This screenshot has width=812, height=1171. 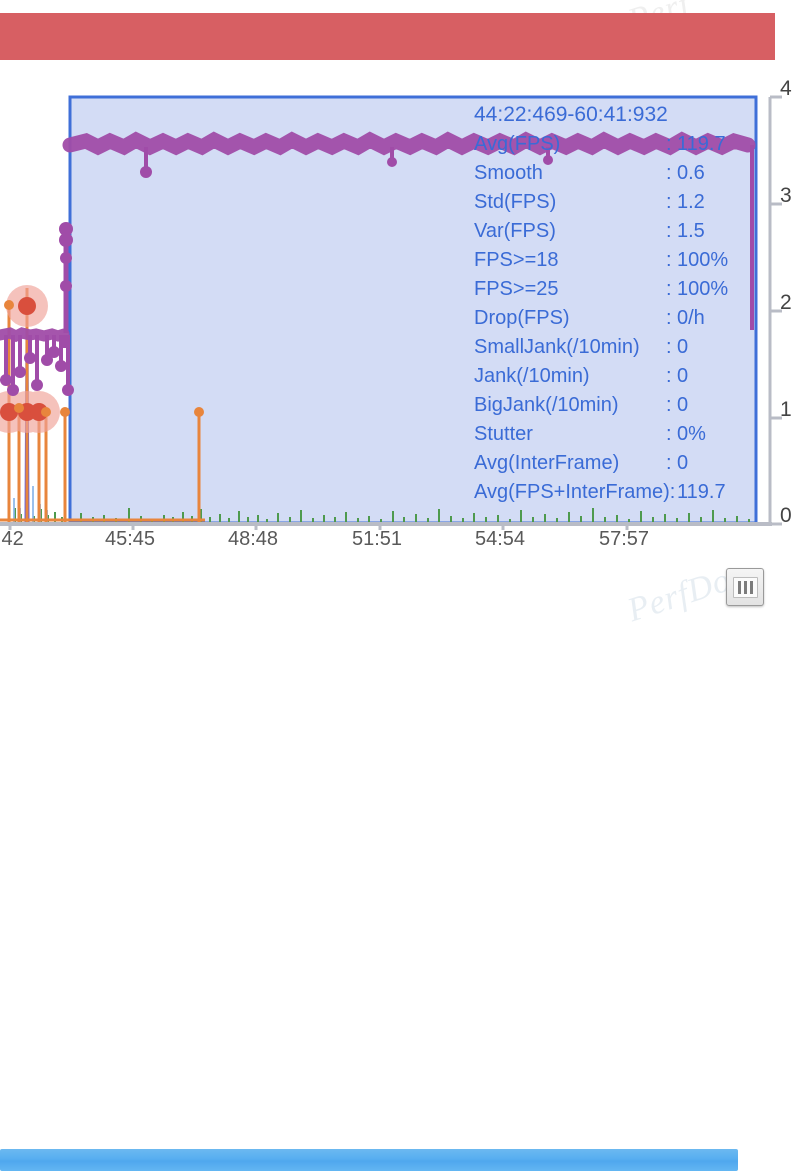 What do you see at coordinates (613, 202) in the screenshot?
I see `stat-row-std-fps: Std(FPS) : 1.2` at bounding box center [613, 202].